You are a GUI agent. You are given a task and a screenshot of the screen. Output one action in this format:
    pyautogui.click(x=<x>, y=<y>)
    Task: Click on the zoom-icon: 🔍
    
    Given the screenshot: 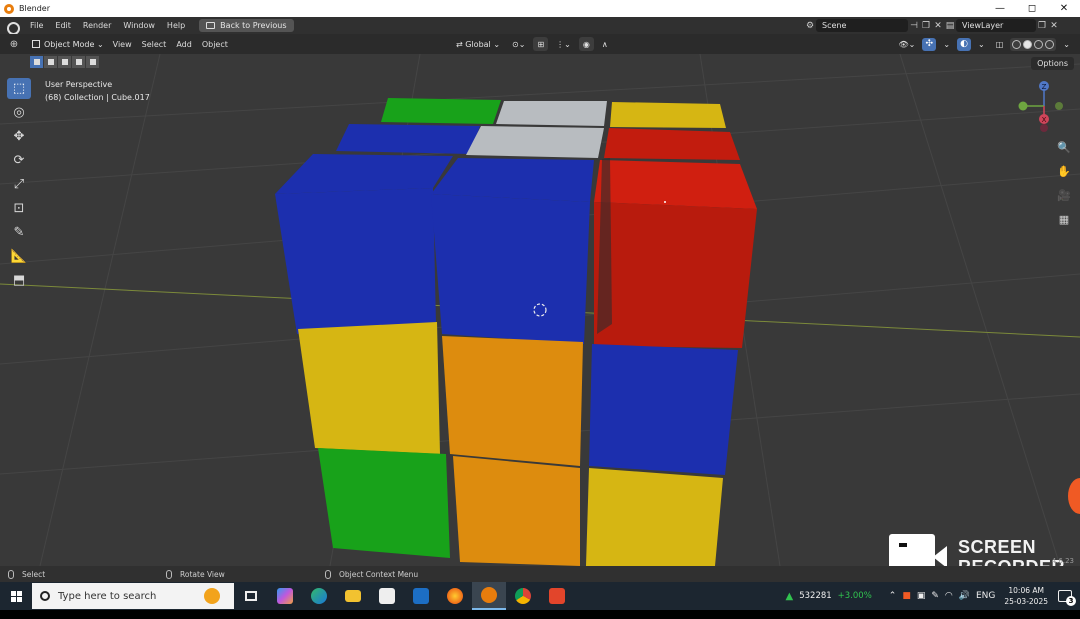 What is the action you would take?
    pyautogui.click(x=1064, y=147)
    